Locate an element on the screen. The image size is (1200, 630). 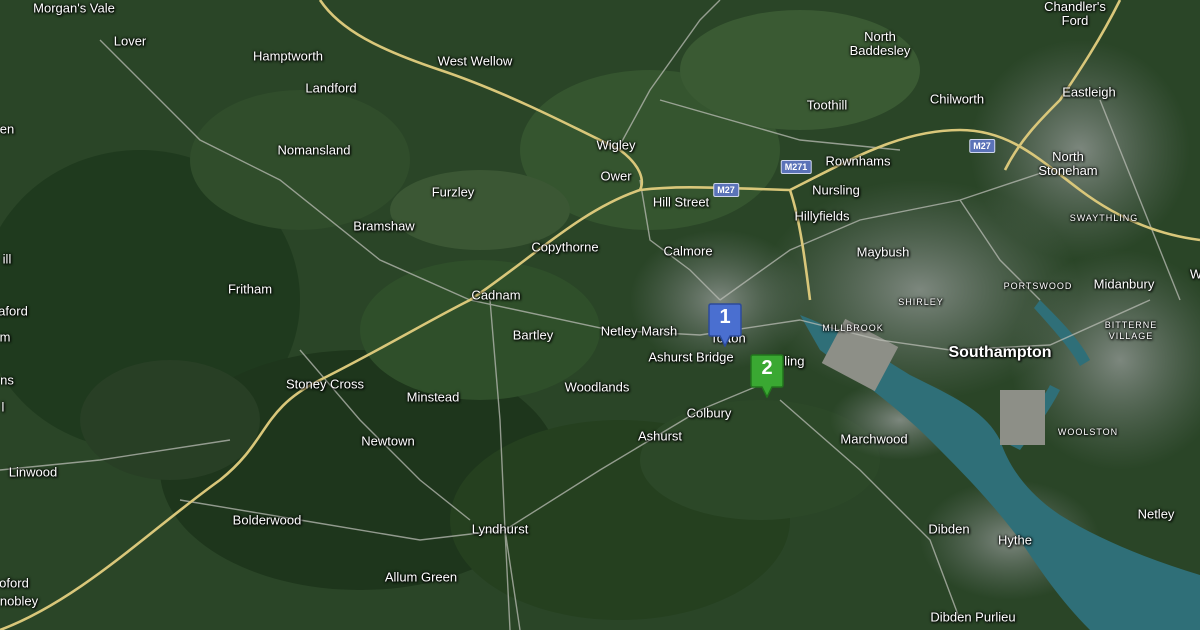
label-woolston: WOOLSTON is located at coordinates (1088, 432).